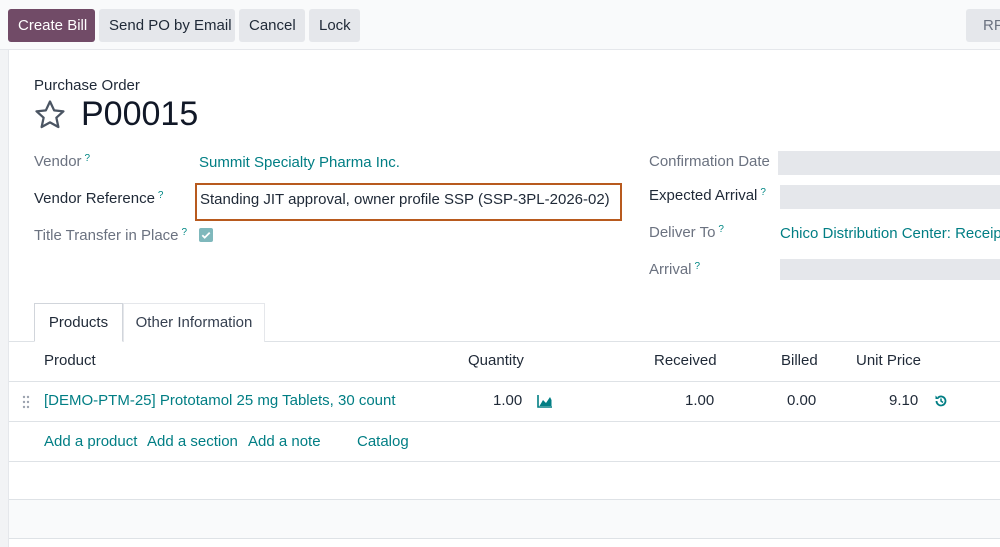  Describe the element at coordinates (78, 322) in the screenshot. I see `tab-products: Products` at that location.